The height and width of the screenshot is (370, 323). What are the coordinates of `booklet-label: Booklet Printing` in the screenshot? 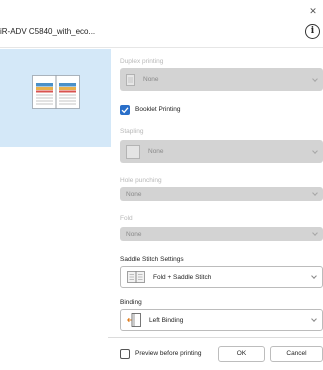 It's located at (158, 109).